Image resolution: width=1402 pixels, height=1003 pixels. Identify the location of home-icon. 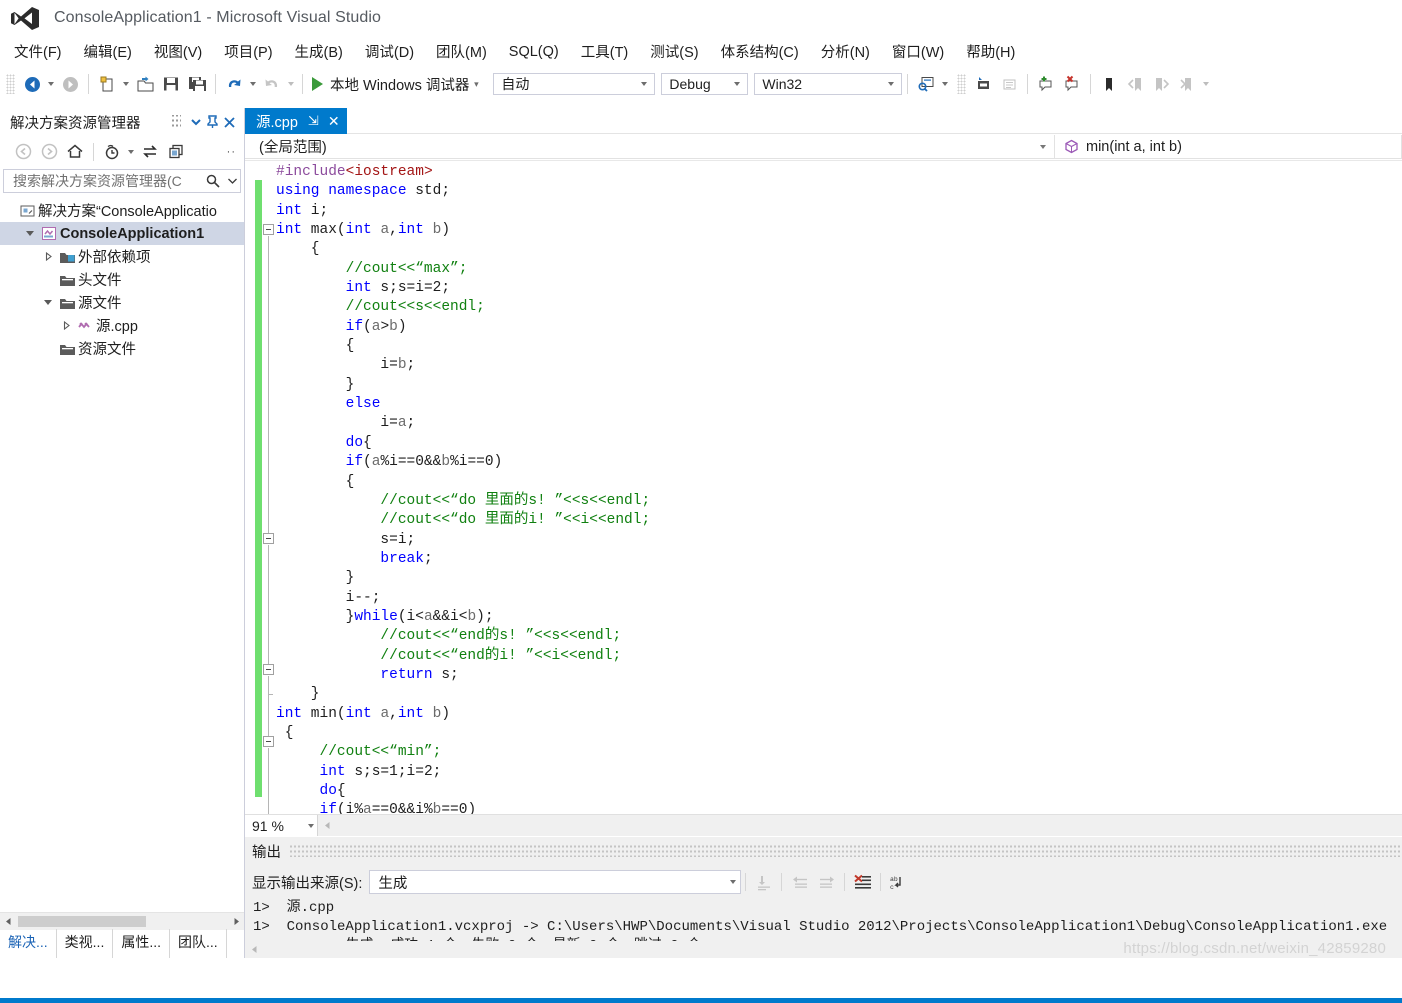
(75, 152).